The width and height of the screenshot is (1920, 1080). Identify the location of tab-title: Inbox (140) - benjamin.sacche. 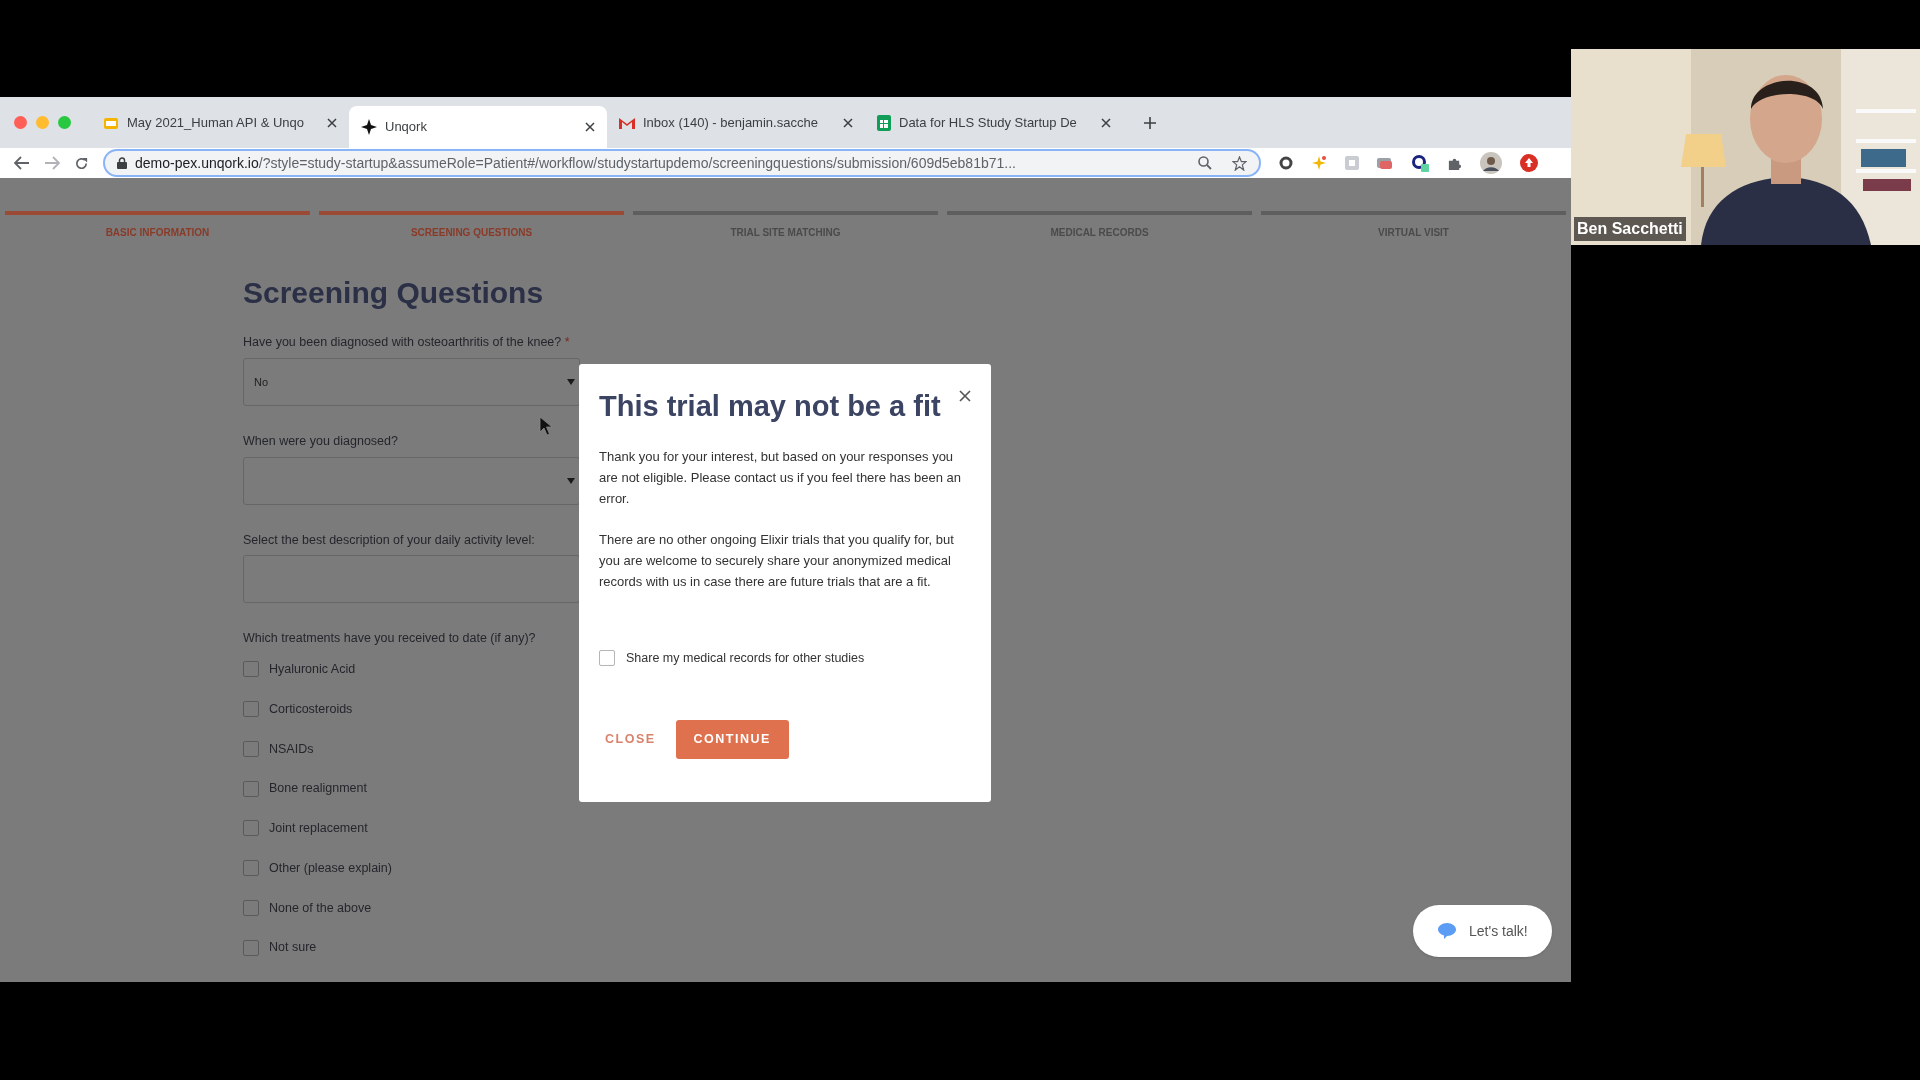
(731, 122).